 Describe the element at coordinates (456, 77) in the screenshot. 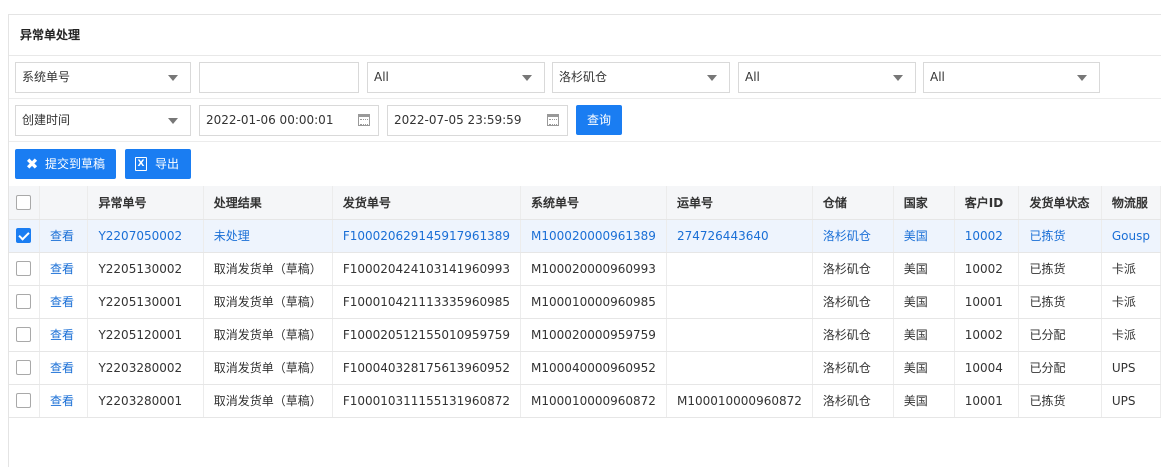

I see `filter-select-a: All` at that location.